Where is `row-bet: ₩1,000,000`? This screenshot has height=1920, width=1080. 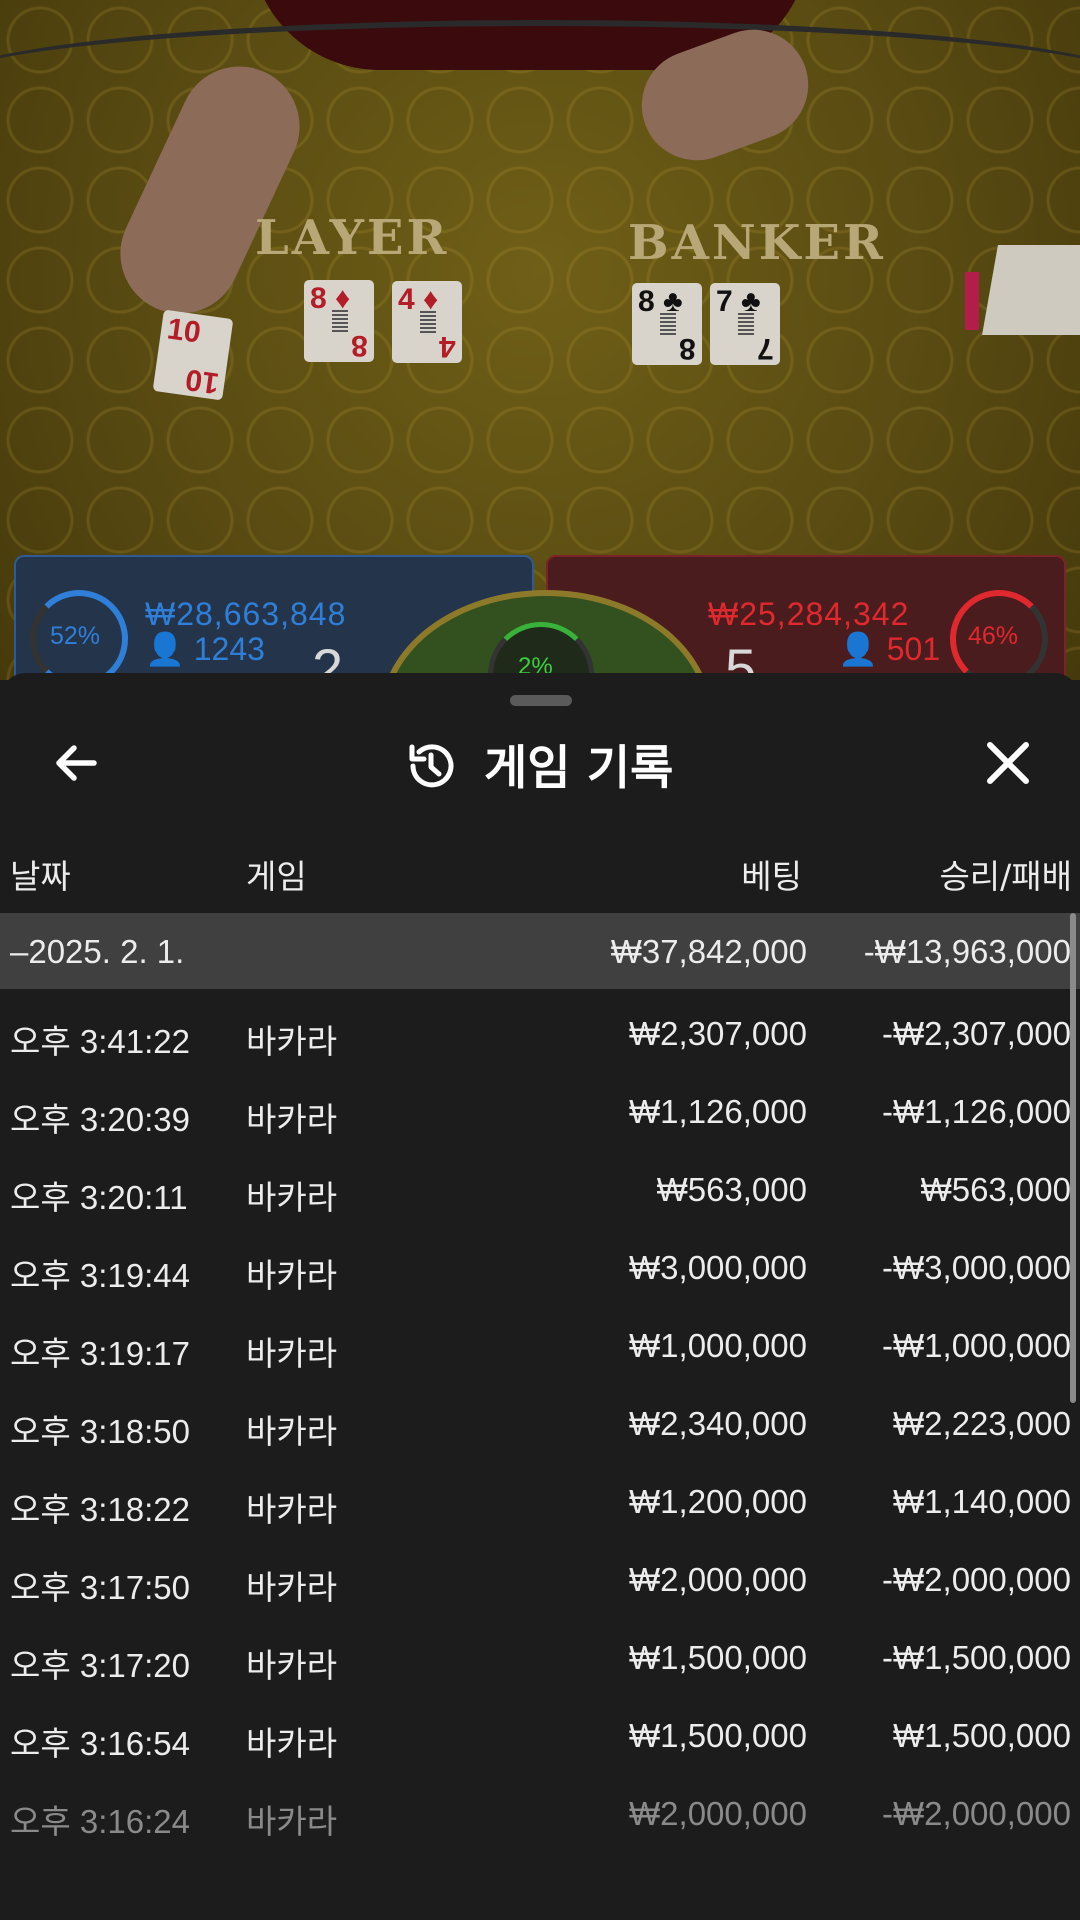 row-bet: ₩1,000,000 is located at coordinates (718, 1345).